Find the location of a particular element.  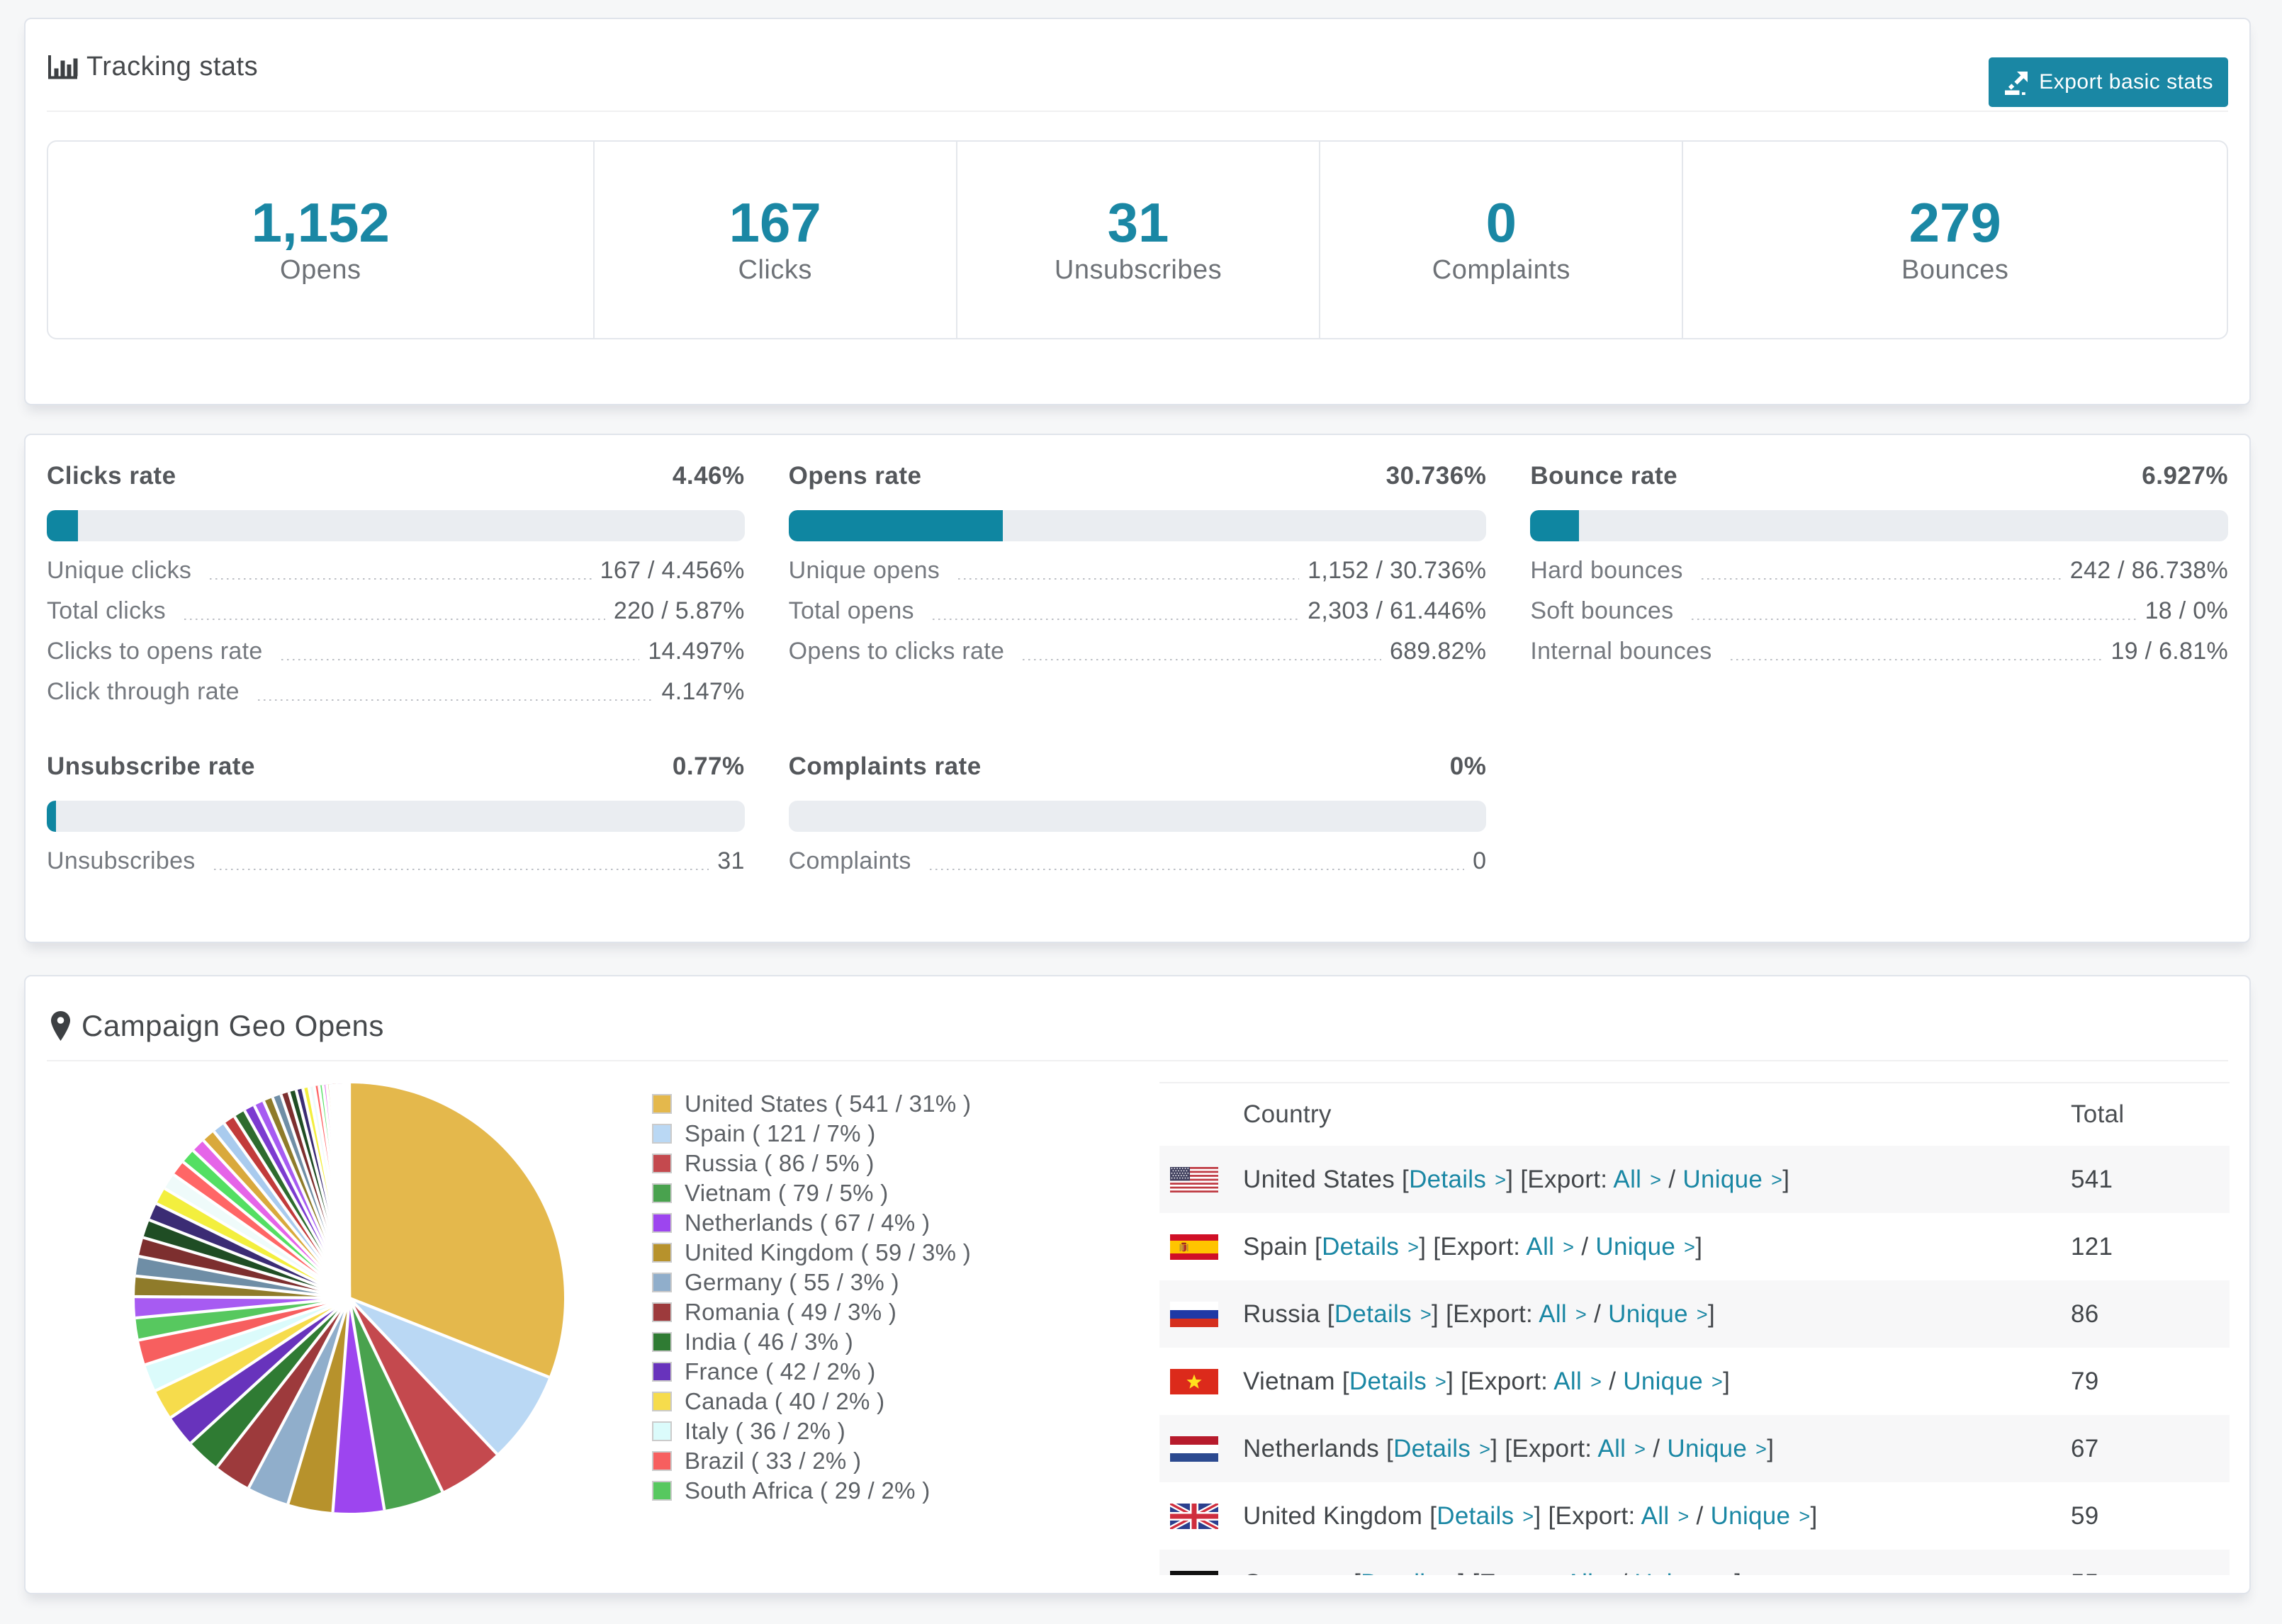

rate-row: Soft bounces 18 / 0% is located at coordinates (1879, 618).